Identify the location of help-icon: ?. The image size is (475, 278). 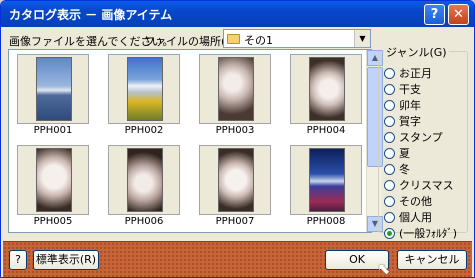
(18, 260).